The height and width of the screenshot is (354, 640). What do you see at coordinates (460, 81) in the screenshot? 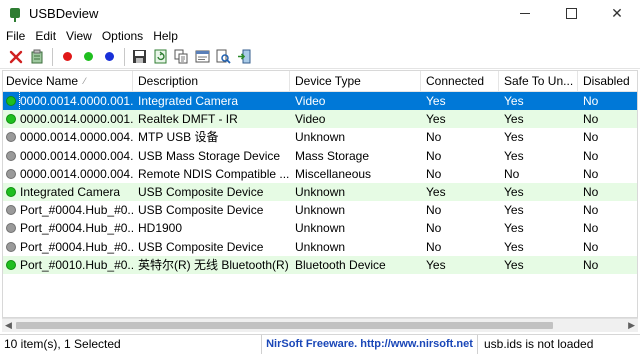
I see `col-connected: Connected` at bounding box center [460, 81].